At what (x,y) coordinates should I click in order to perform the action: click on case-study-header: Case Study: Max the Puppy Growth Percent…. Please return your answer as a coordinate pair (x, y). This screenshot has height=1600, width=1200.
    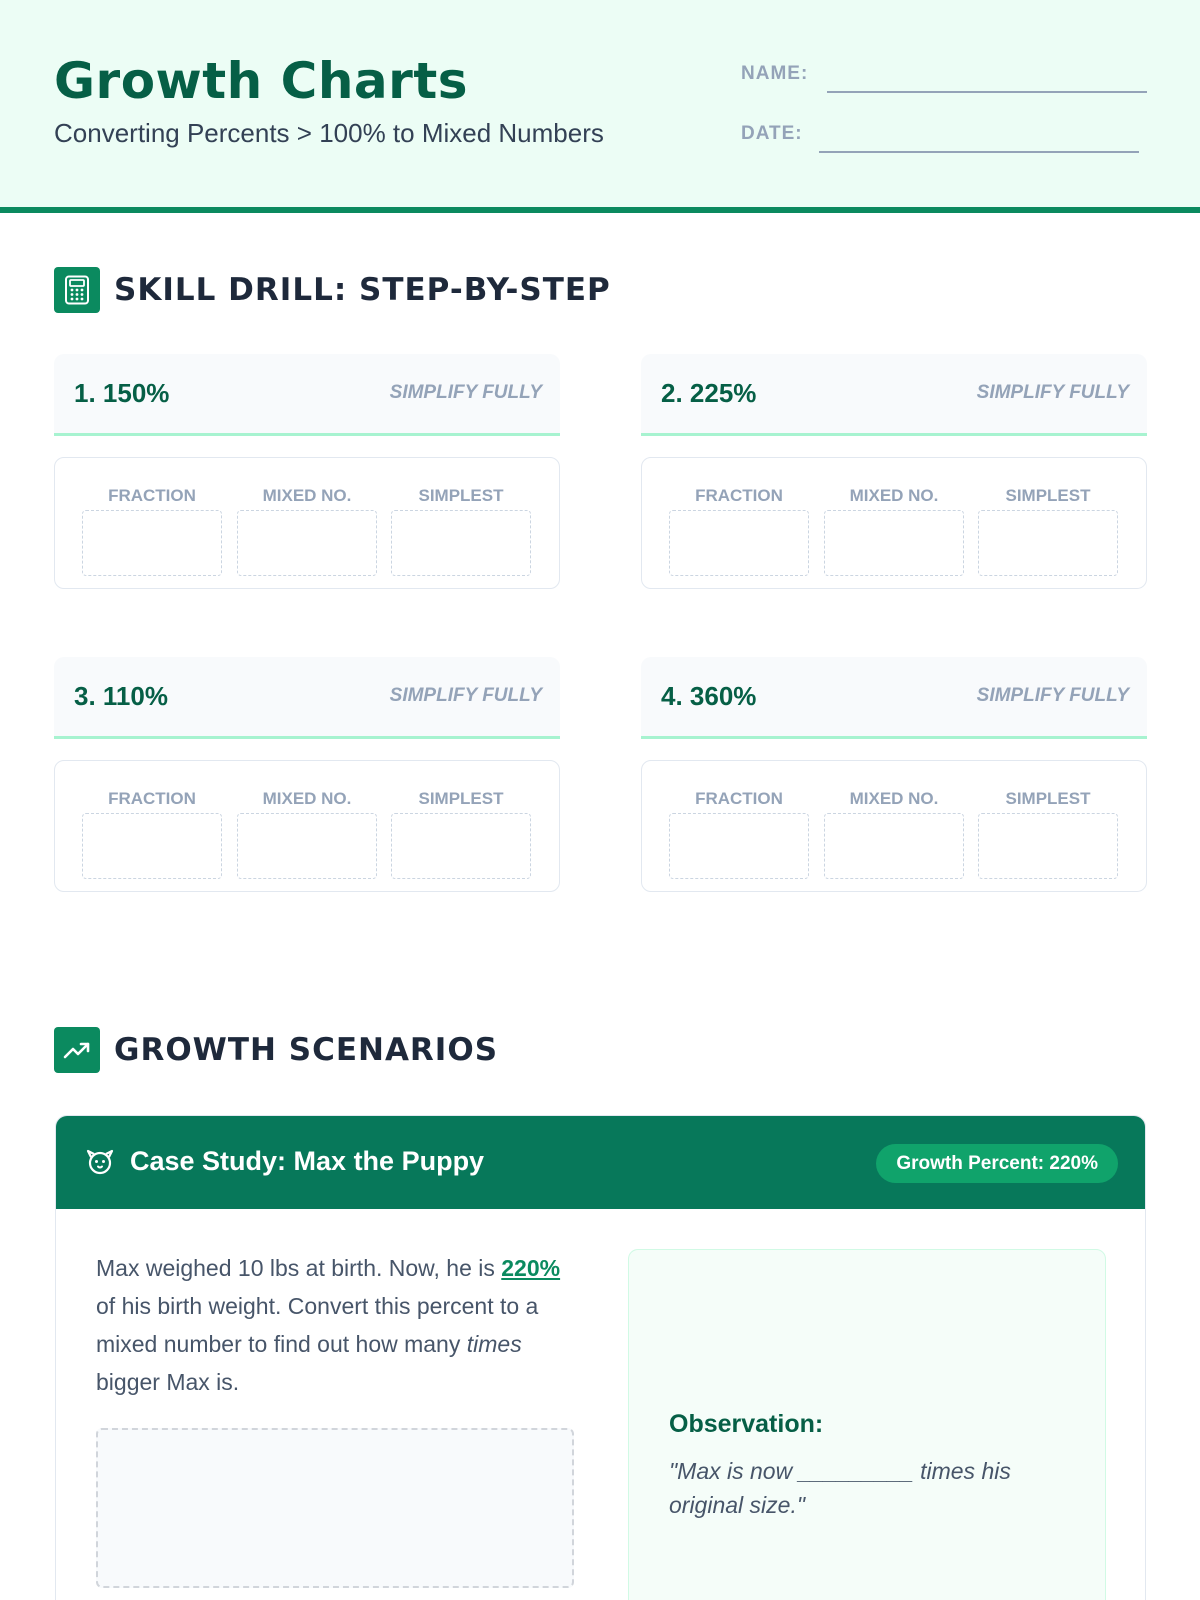
    Looking at the image, I should click on (600, 1162).